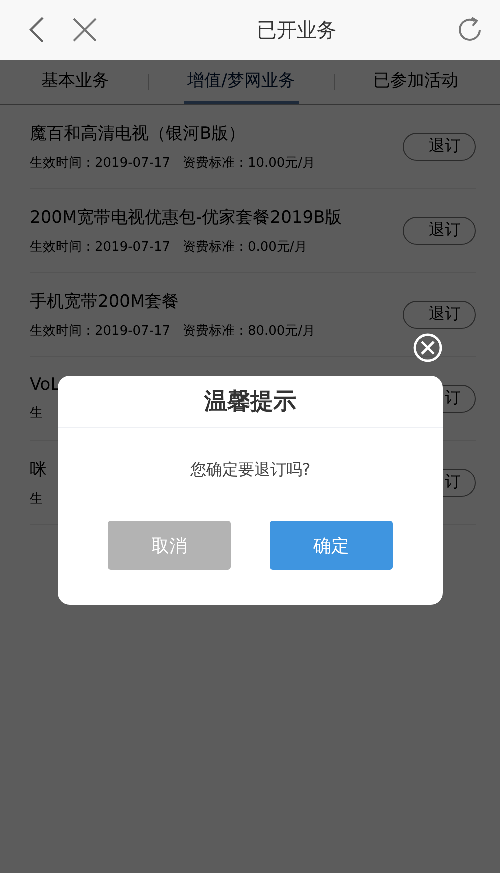  I want to click on service-name: 魔百和高清电视（银河B版）, so click(138, 133).